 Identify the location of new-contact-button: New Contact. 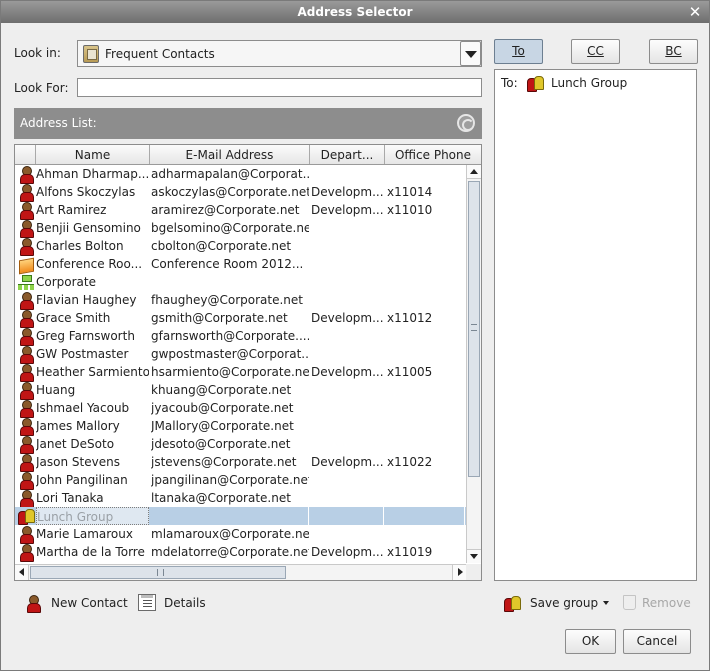
(76, 603).